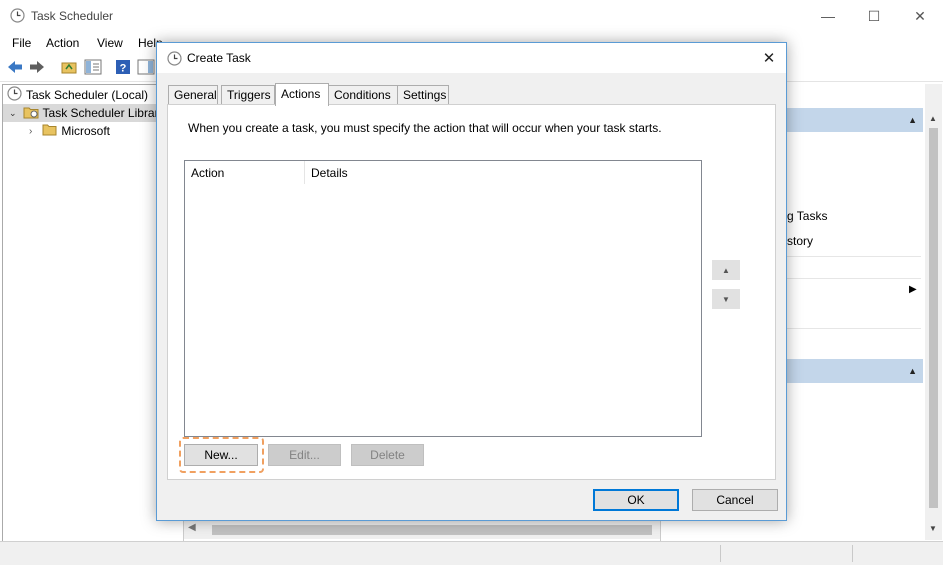 This screenshot has width=943, height=565. What do you see at coordinates (913, 289) in the screenshot?
I see `submenu-arrow-icon: ▶` at bounding box center [913, 289].